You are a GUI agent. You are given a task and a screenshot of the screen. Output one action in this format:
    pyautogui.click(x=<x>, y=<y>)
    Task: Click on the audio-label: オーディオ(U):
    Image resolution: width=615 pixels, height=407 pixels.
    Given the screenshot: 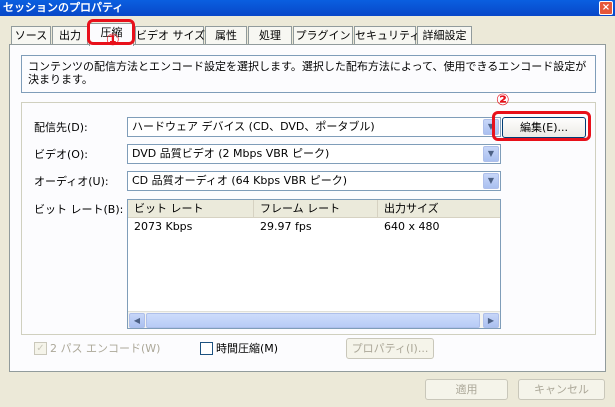 What is the action you would take?
    pyautogui.click(x=71, y=181)
    